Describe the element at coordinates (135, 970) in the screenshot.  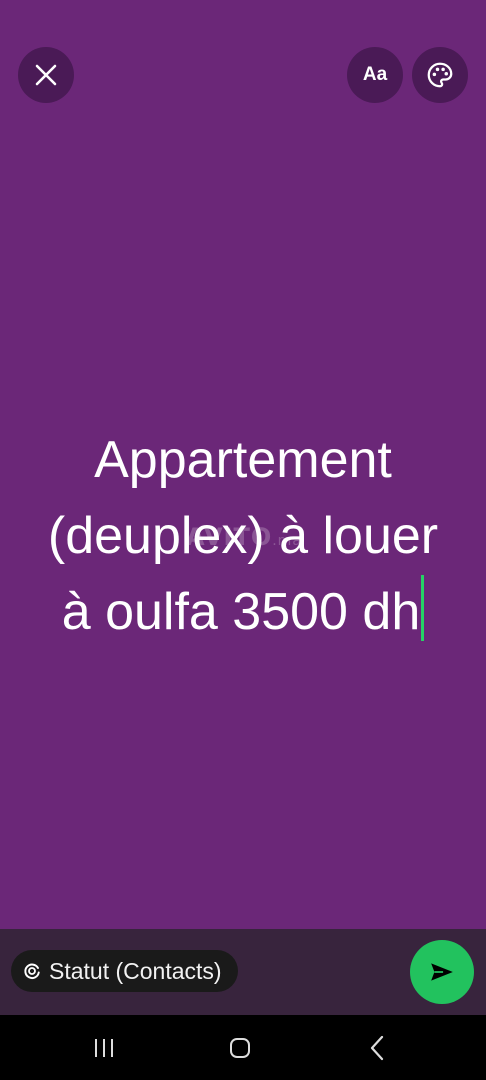
I see `status-audience-label: Statut (Contacts)` at that location.